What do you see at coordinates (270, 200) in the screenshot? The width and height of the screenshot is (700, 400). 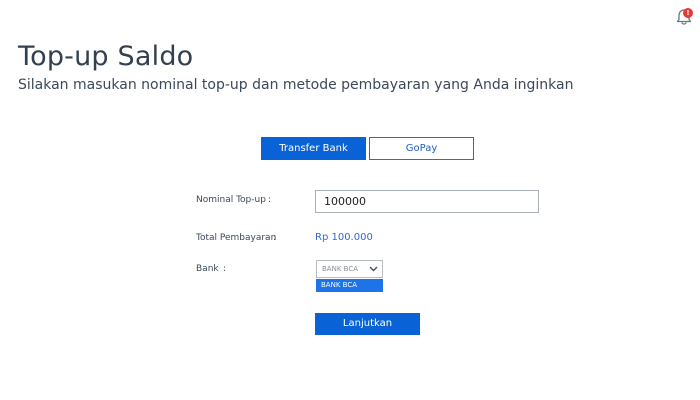 I see `nominal-topup-colon: :` at bounding box center [270, 200].